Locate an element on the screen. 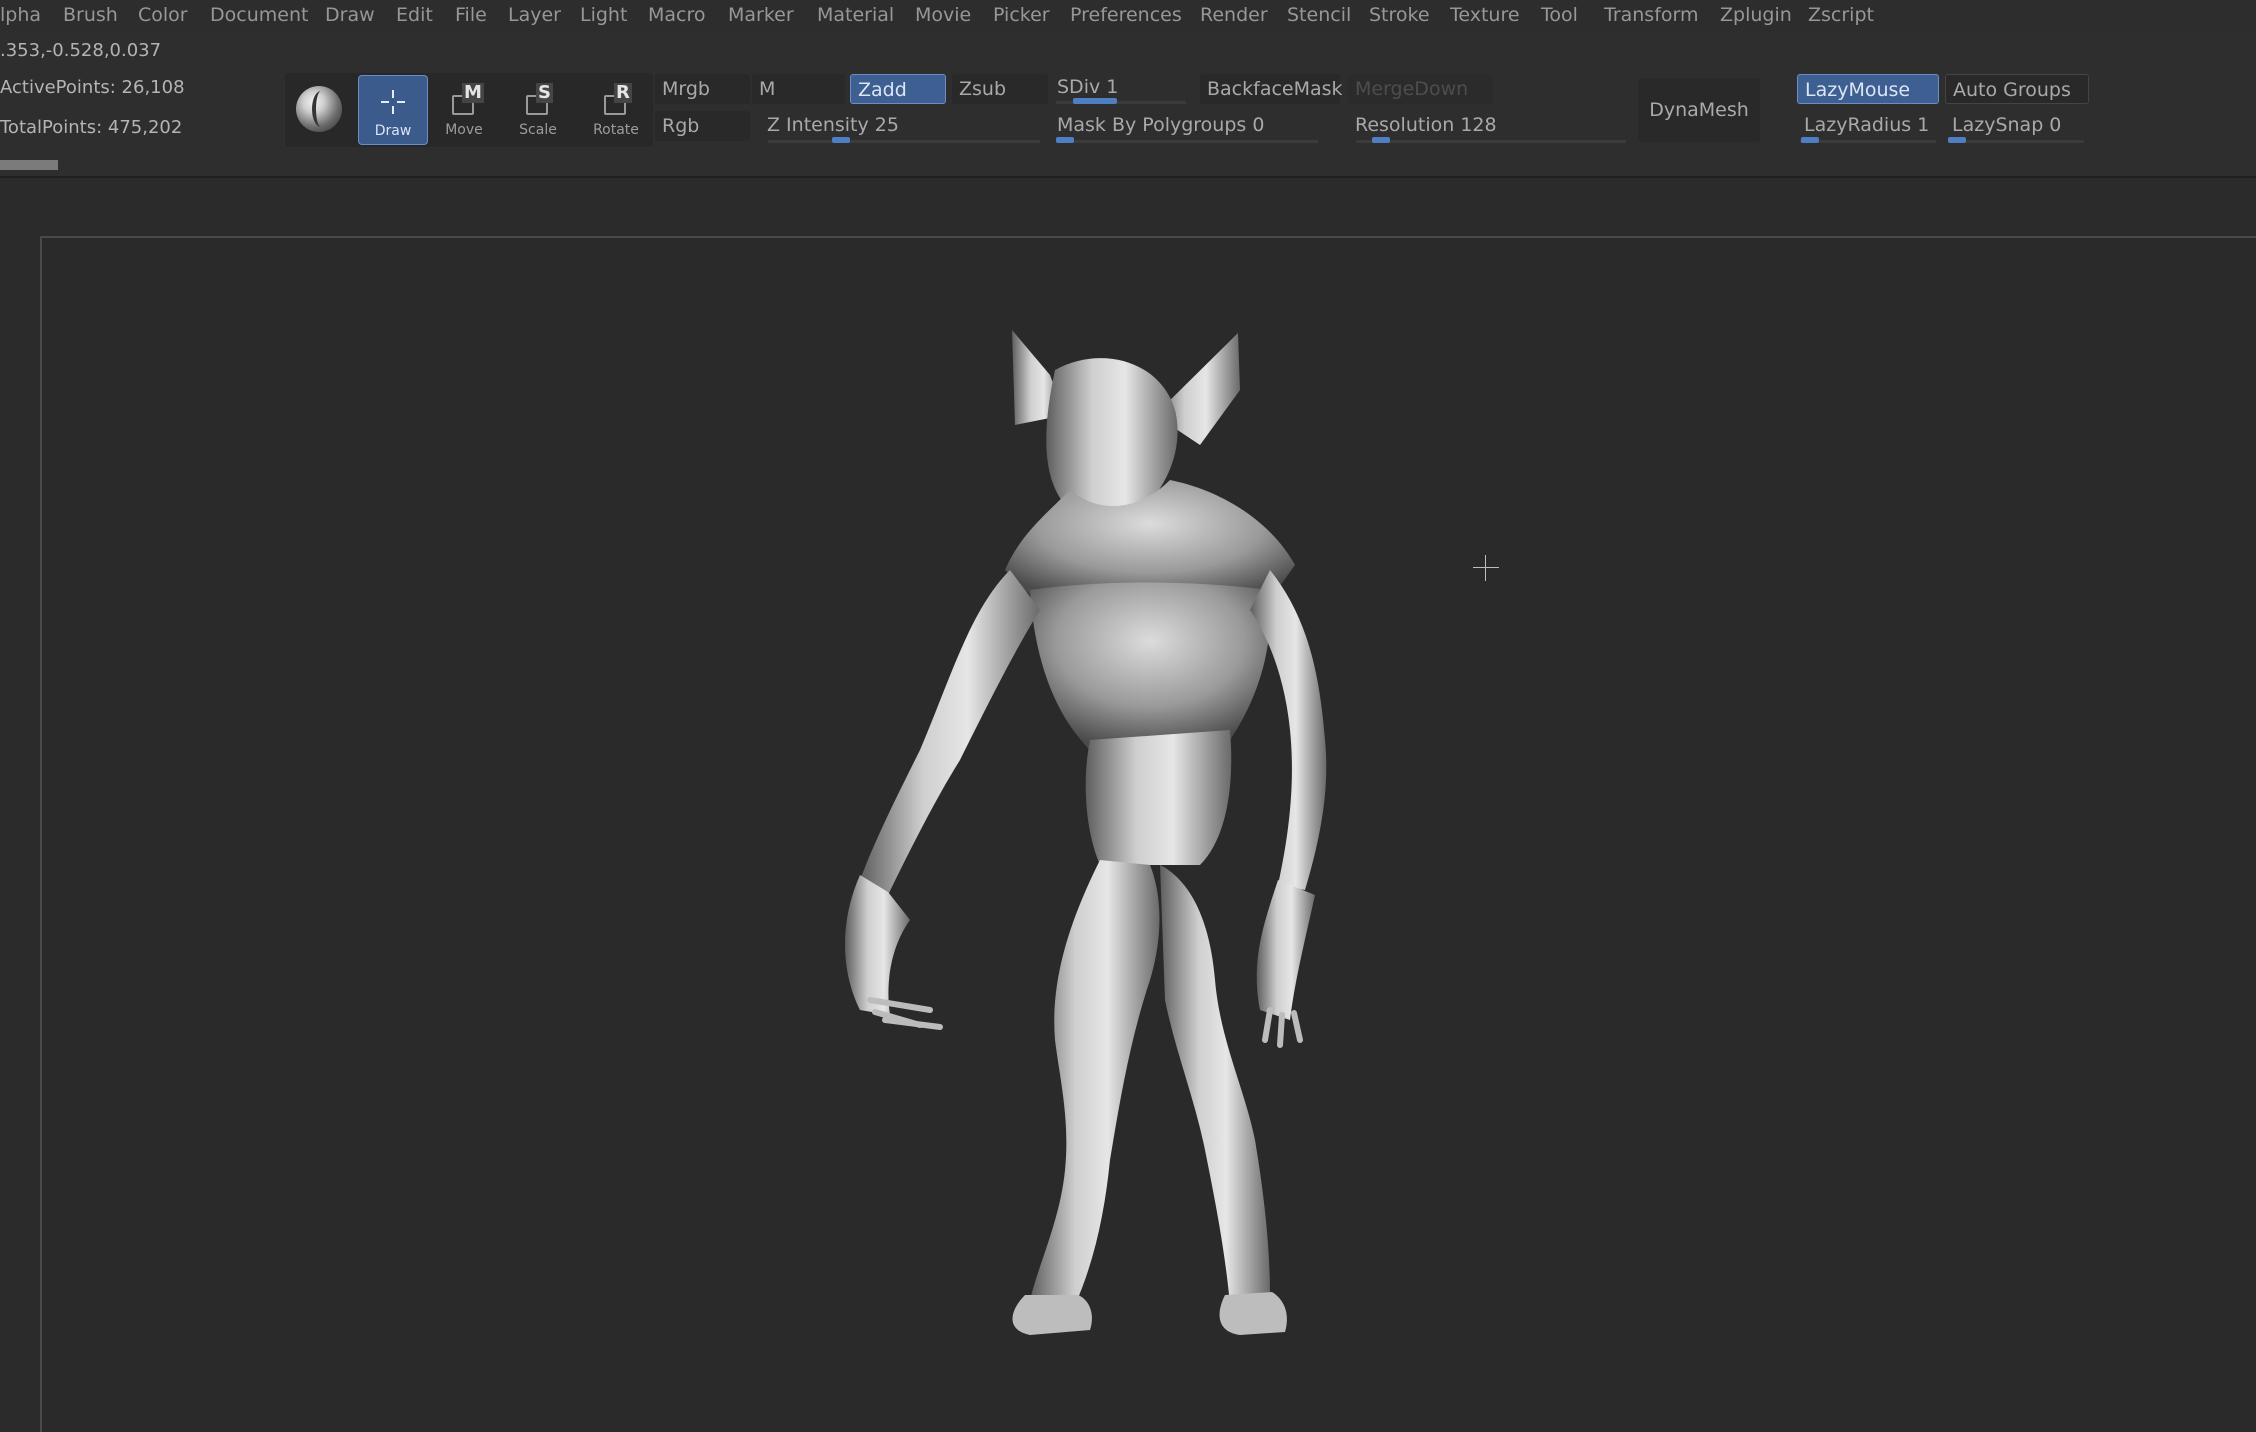  move-label: Move is located at coordinates (464, 130).